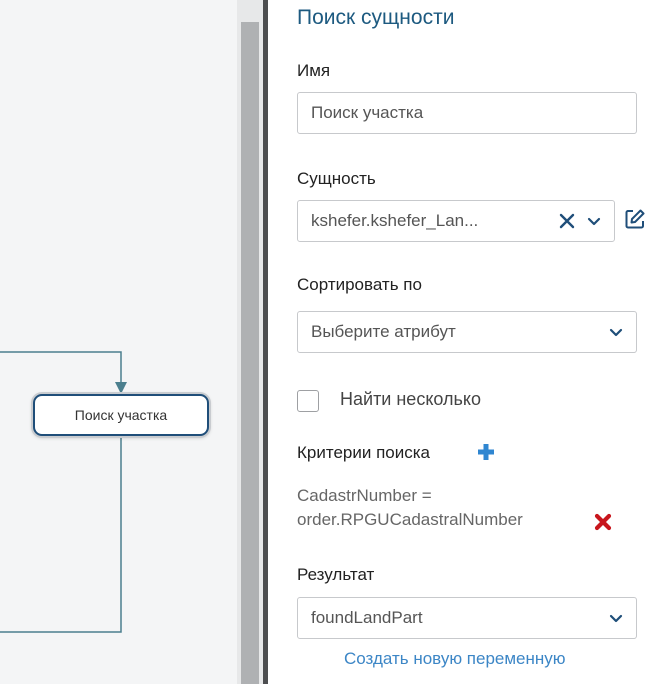 The height and width of the screenshot is (684, 651). What do you see at coordinates (314, 70) in the screenshot?
I see `name-label: Имя` at bounding box center [314, 70].